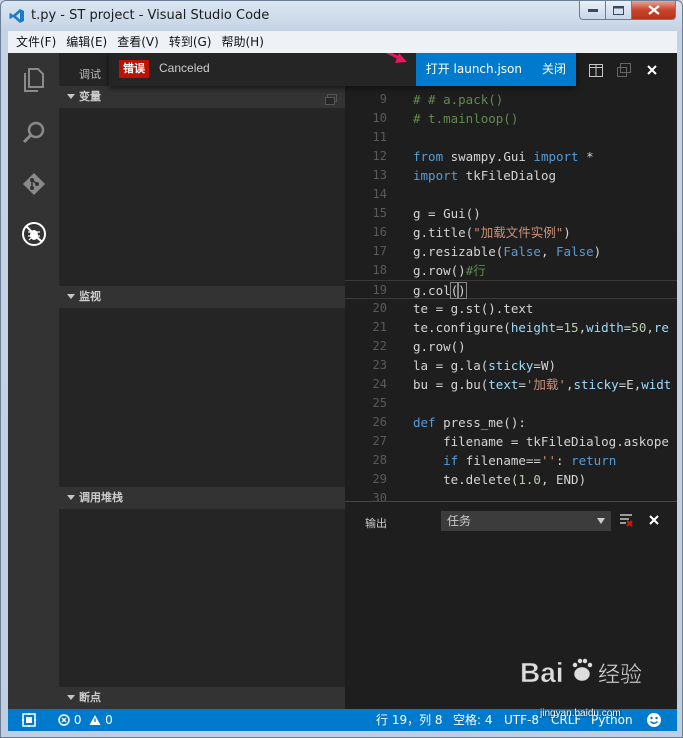 Image resolution: width=683 pixels, height=738 pixels. What do you see at coordinates (17, 16) in the screenshot?
I see `vscode-logo-icon` at bounding box center [17, 16].